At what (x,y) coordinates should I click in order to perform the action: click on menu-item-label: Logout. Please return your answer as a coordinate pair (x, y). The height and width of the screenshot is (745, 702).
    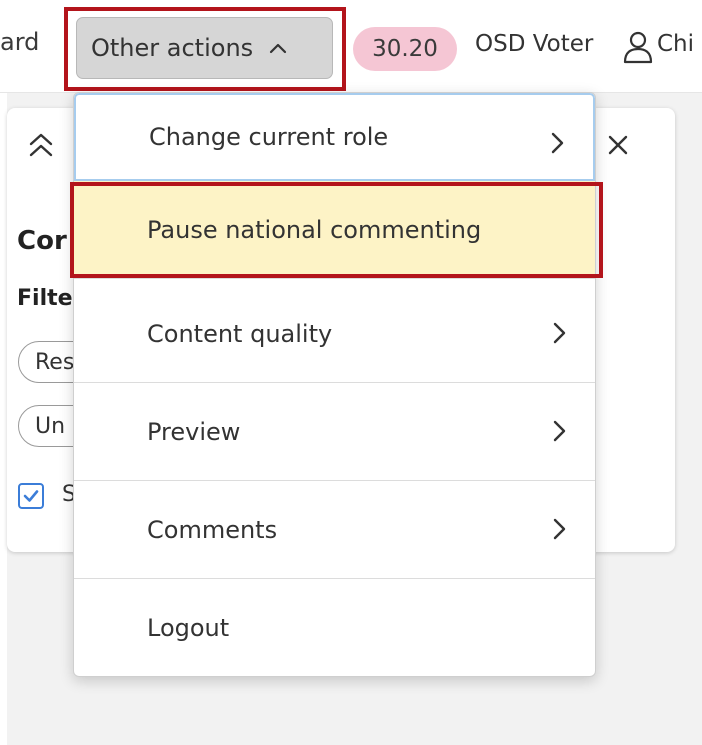
    Looking at the image, I should click on (188, 628).